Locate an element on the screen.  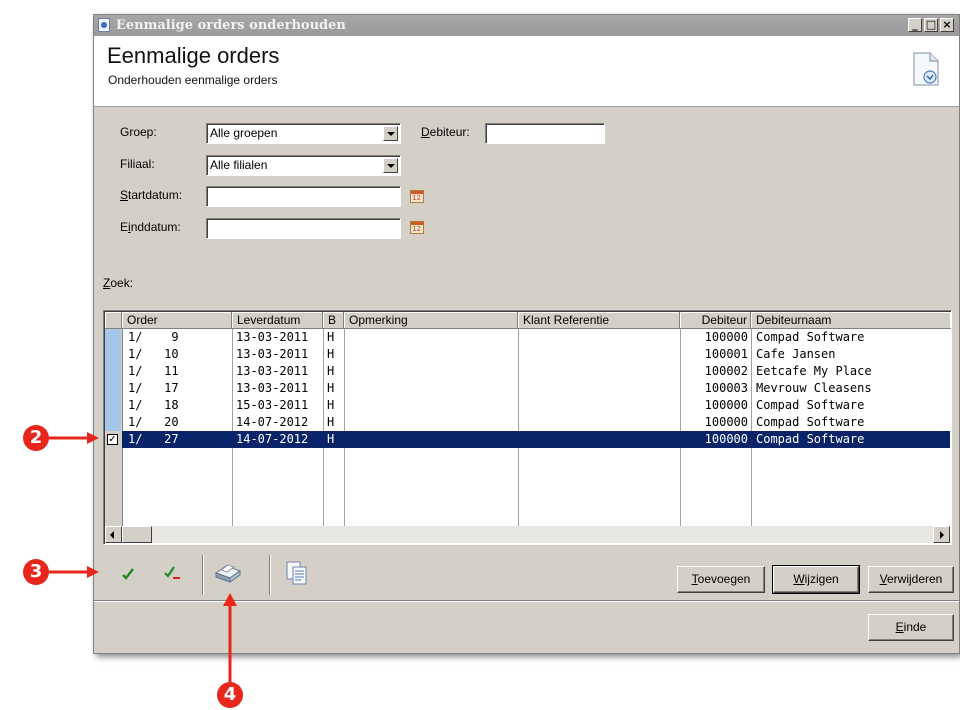
scroll-thumb is located at coordinates (137, 534).